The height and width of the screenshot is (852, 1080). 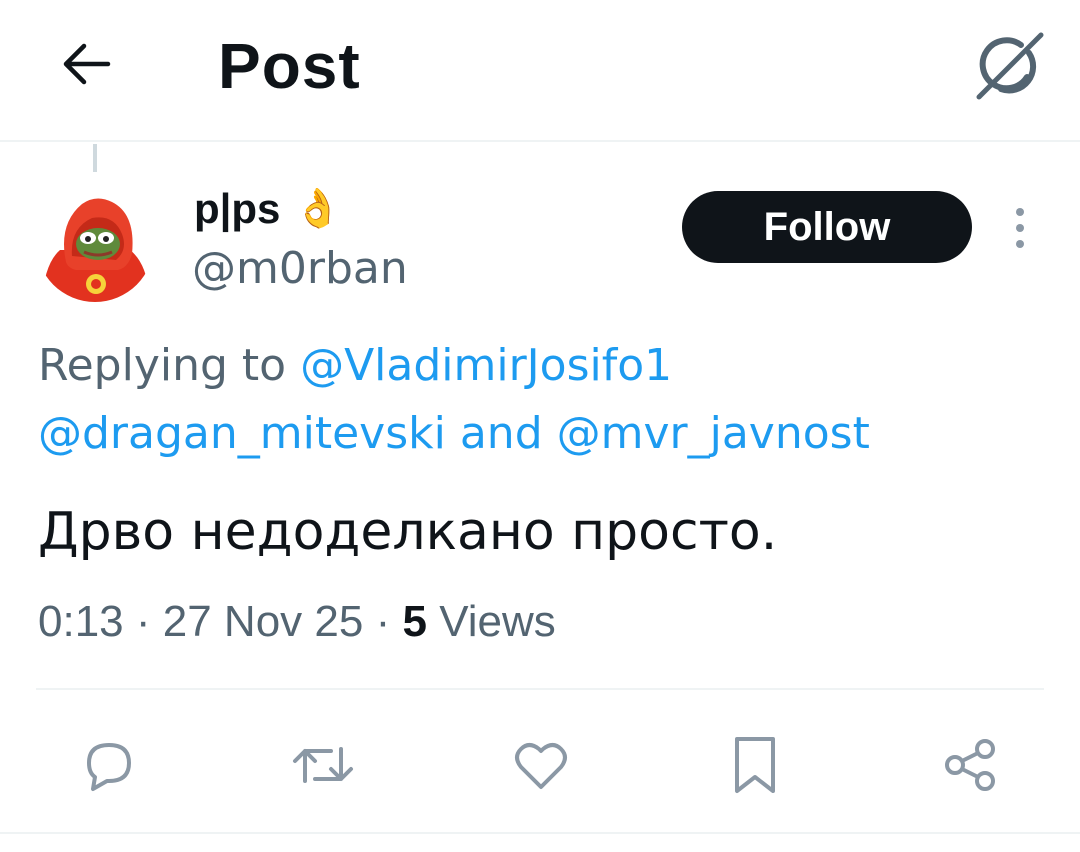 I want to click on ok-hand-emoji: 👌, so click(x=318, y=209).